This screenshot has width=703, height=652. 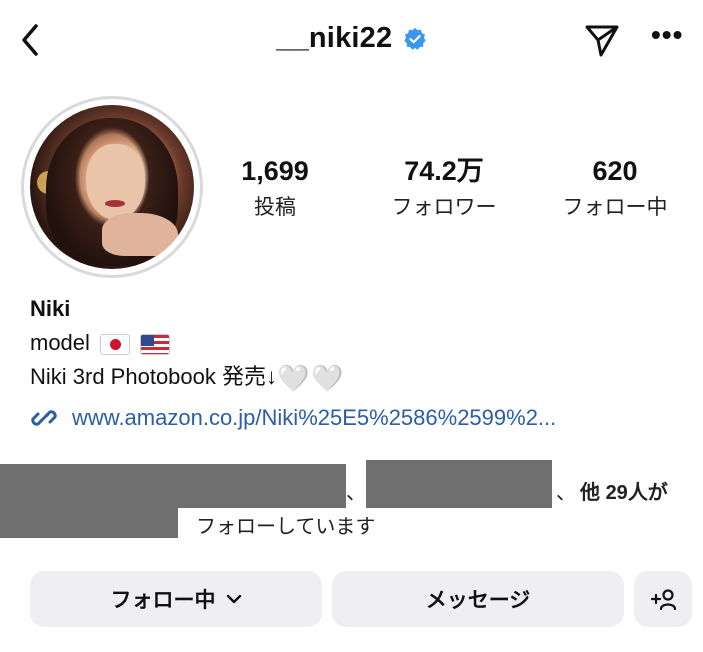 What do you see at coordinates (444, 171) in the screenshot?
I see `stat-followers-count: 74.2万` at bounding box center [444, 171].